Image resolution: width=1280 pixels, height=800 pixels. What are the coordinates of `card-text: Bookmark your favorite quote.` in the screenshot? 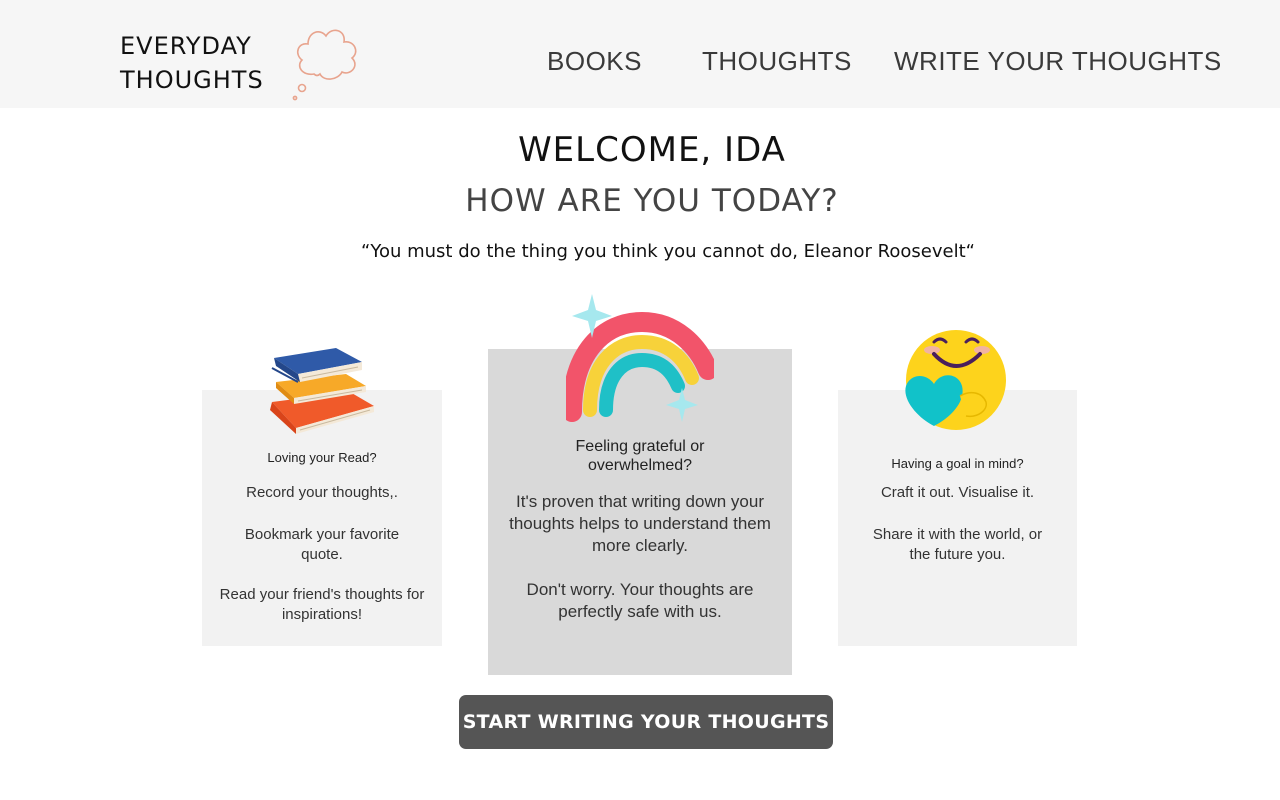 It's located at (322, 544).